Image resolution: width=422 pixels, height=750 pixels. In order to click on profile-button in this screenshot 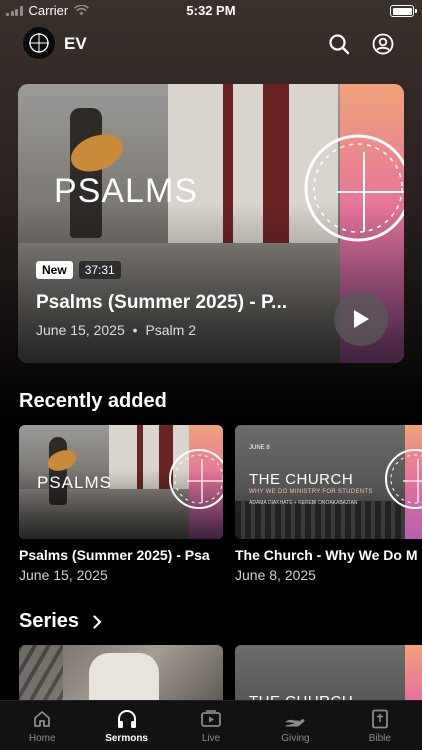, I will do `click(383, 44)`.